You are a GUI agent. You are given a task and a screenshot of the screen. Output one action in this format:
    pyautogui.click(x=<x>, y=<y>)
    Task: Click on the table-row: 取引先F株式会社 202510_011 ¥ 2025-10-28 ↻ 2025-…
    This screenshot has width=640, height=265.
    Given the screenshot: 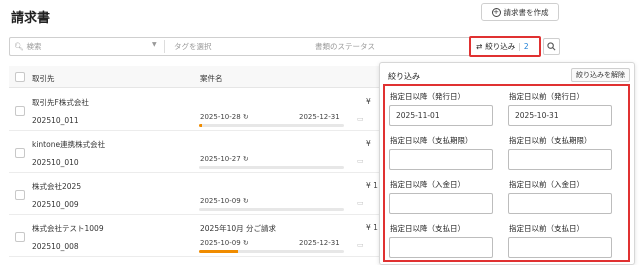 What is the action you would take?
    pyautogui.click(x=199, y=110)
    